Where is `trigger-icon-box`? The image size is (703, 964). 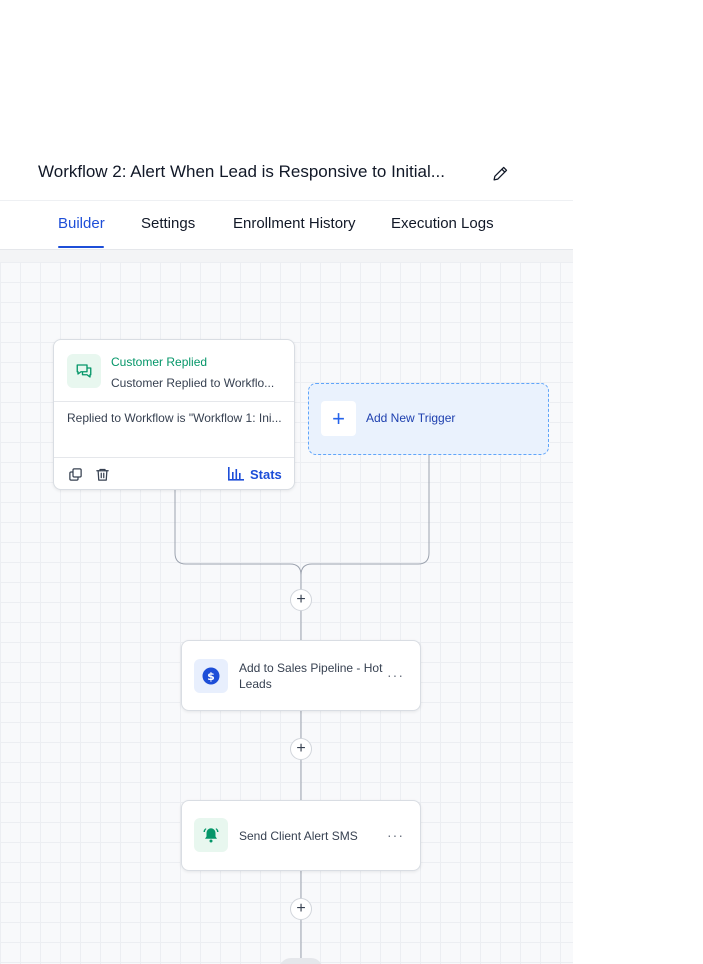 trigger-icon-box is located at coordinates (84, 371).